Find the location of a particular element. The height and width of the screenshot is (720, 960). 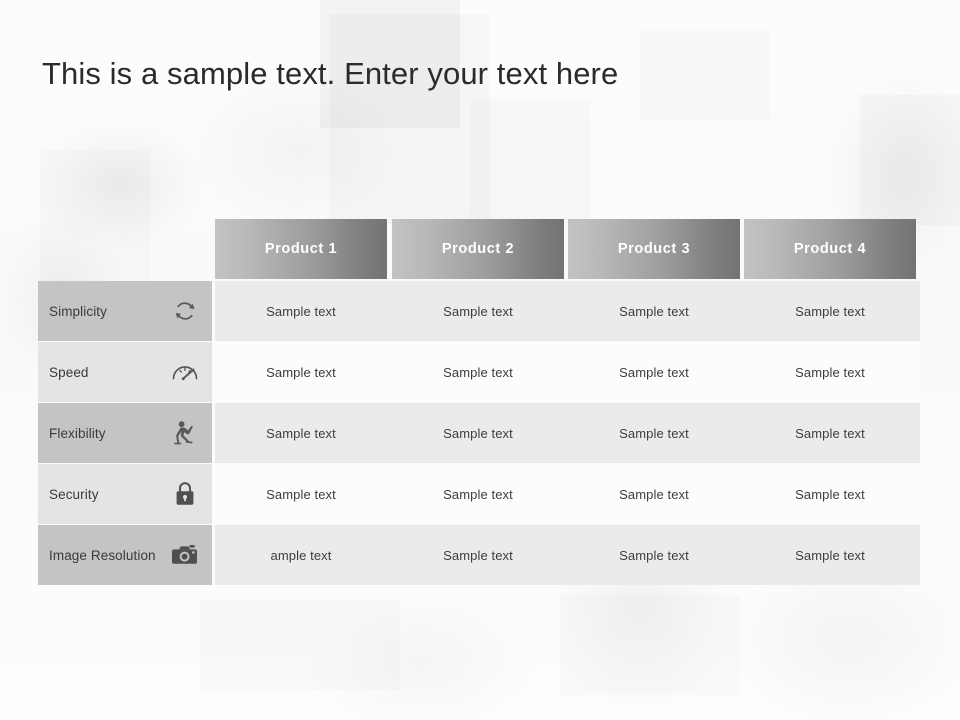

table-header-row: Product 1 Product 2 Product 3 Product 4 is located at coordinates (567, 249).